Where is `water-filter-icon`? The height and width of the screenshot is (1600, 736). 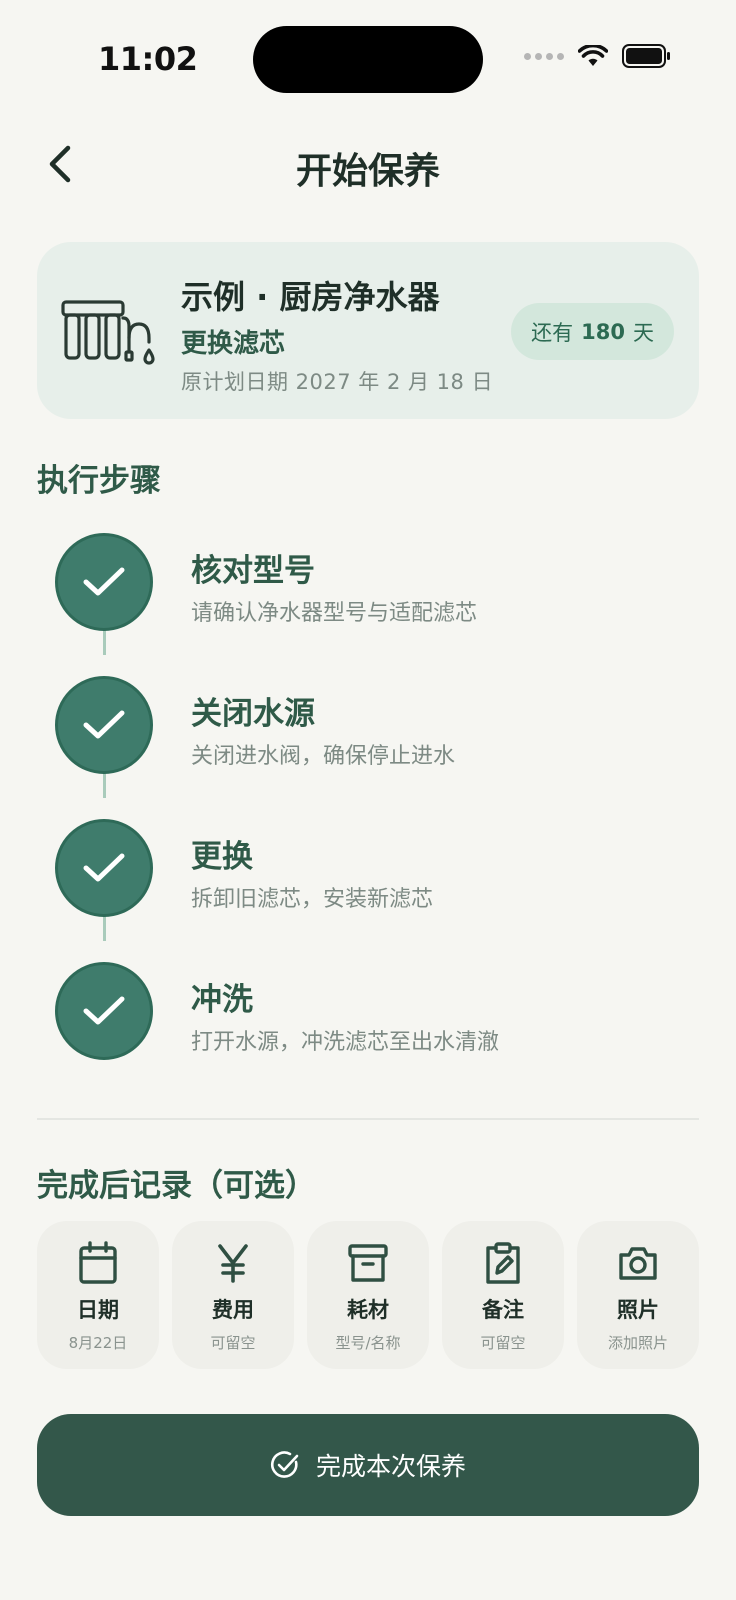 water-filter-icon is located at coordinates (108, 332).